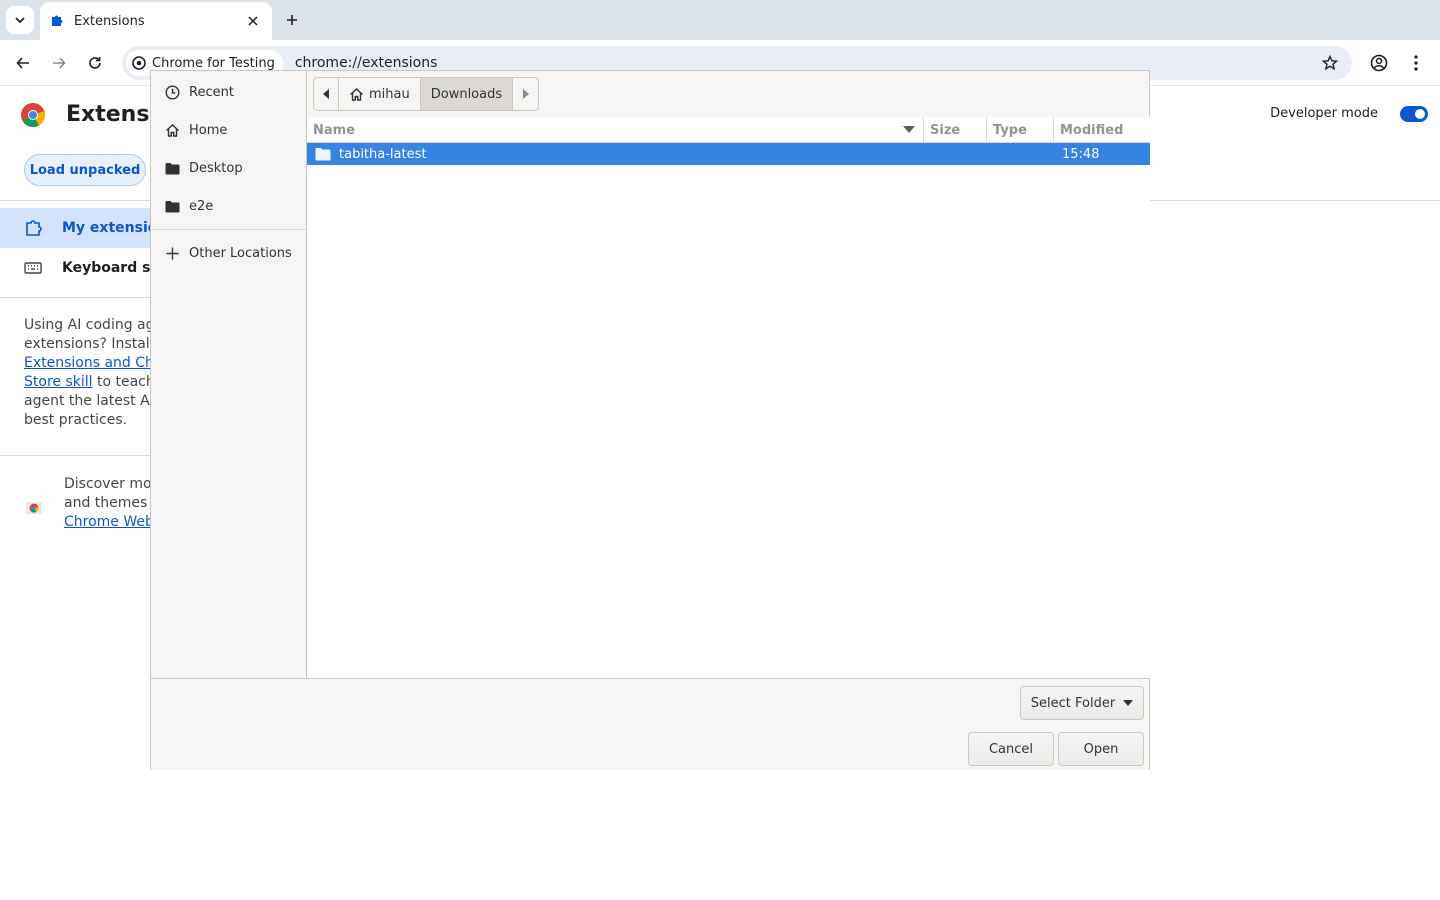 Image resolution: width=1440 pixels, height=900 pixels. I want to click on chrome-logo-icon, so click(33, 115).